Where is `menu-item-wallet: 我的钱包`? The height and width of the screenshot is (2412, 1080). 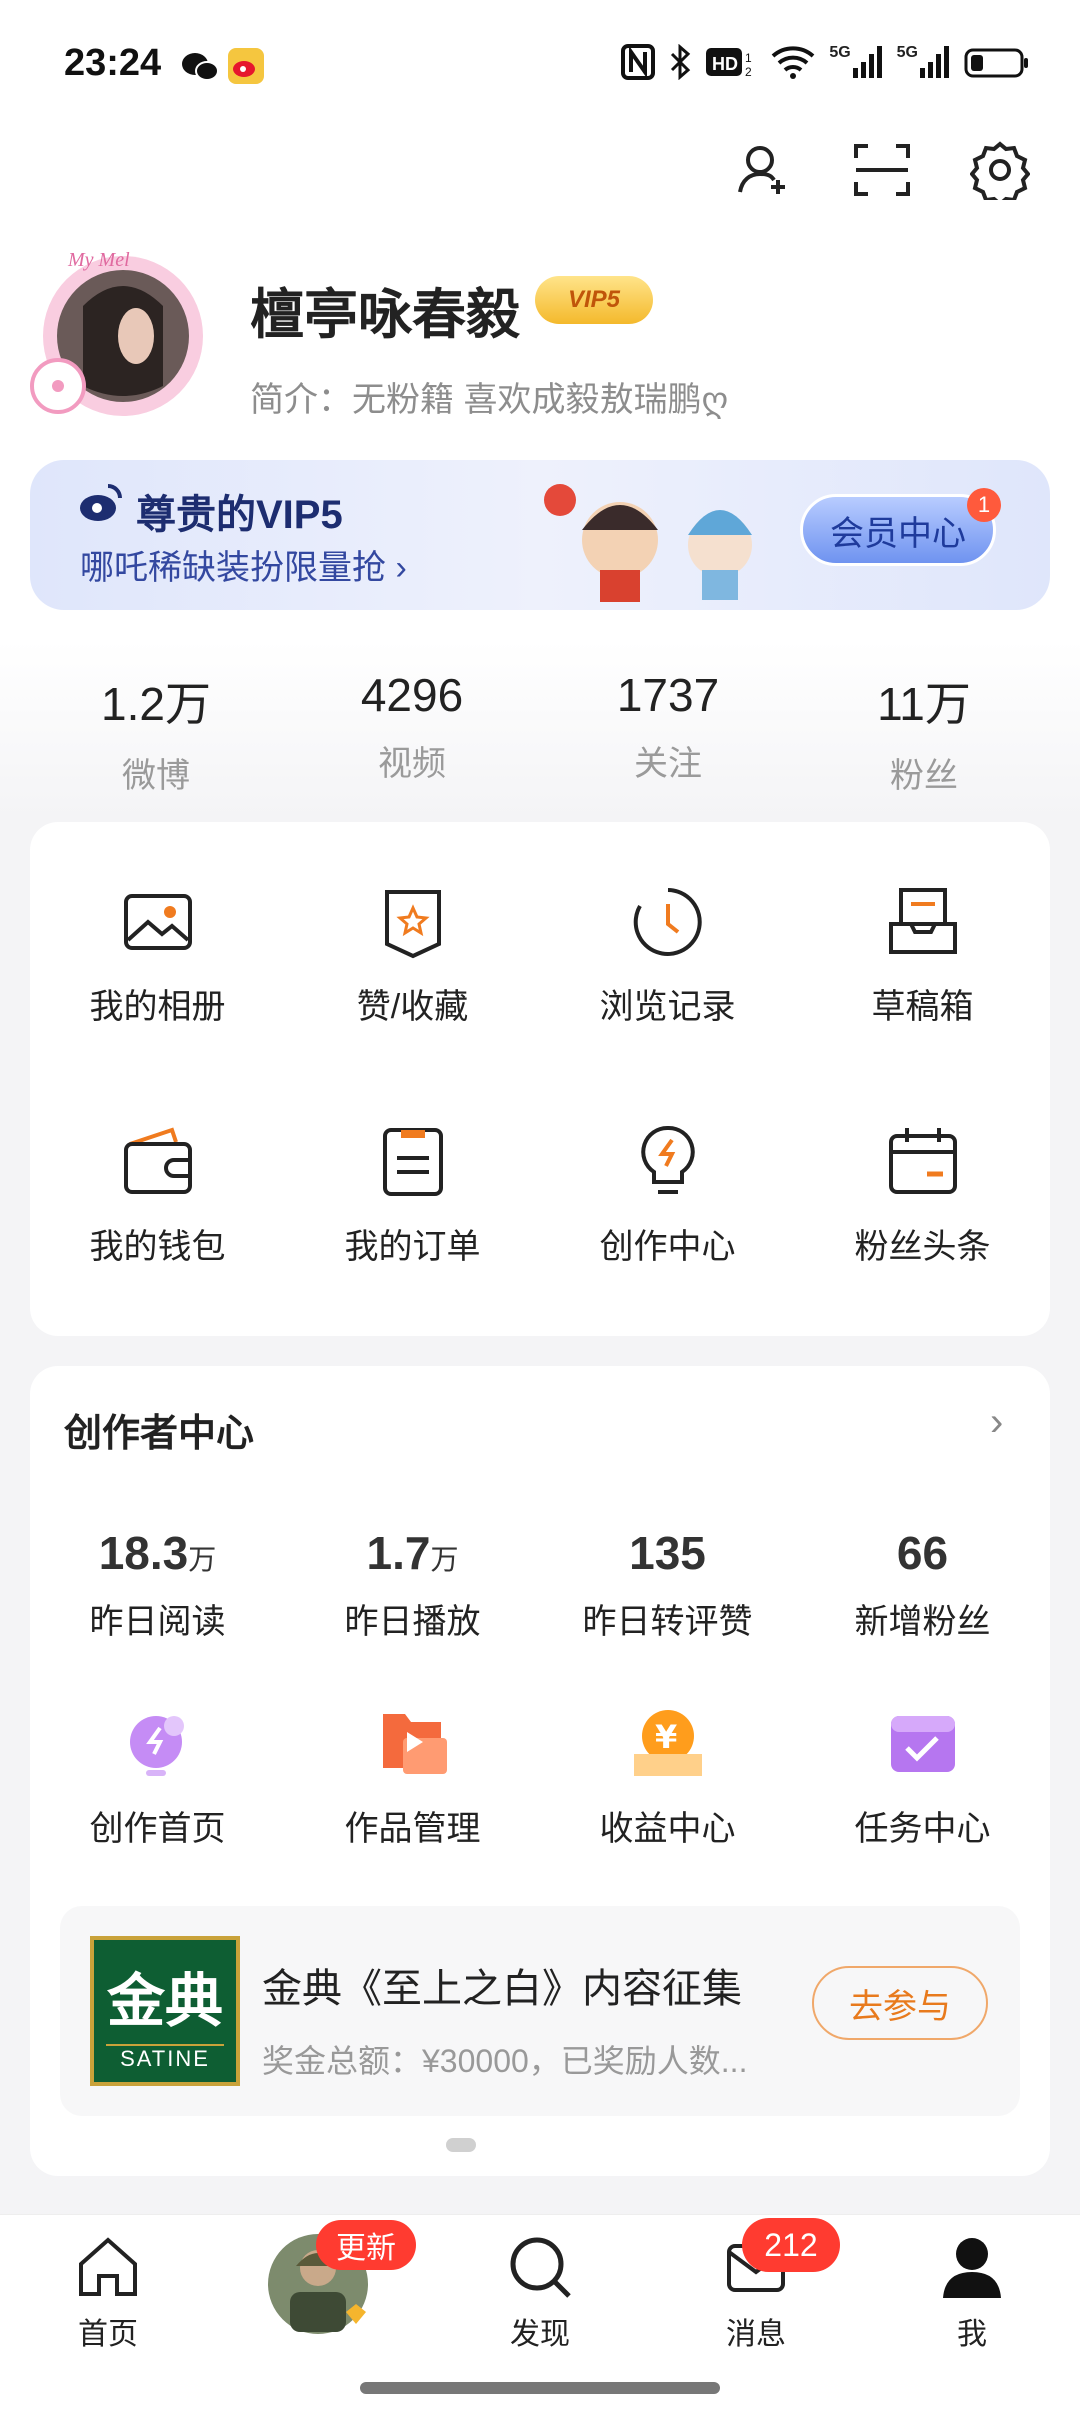 menu-item-wallet: 我的钱包 is located at coordinates (157, 1195).